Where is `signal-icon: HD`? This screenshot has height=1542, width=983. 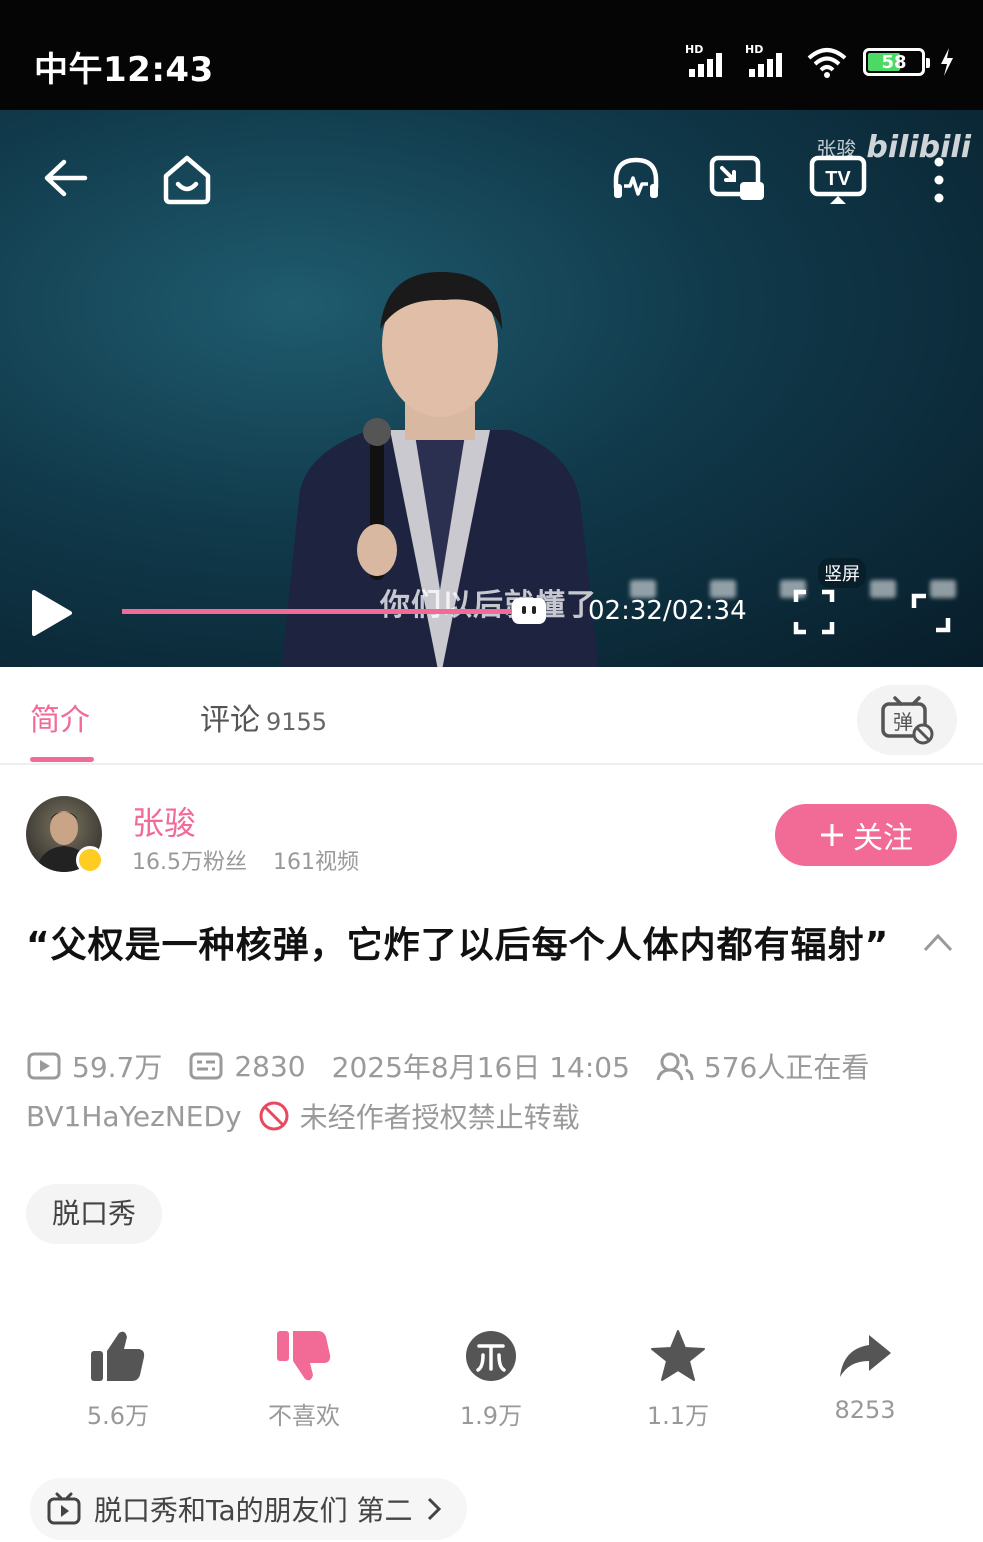
signal-icon: HD is located at coordinates (708, 60).